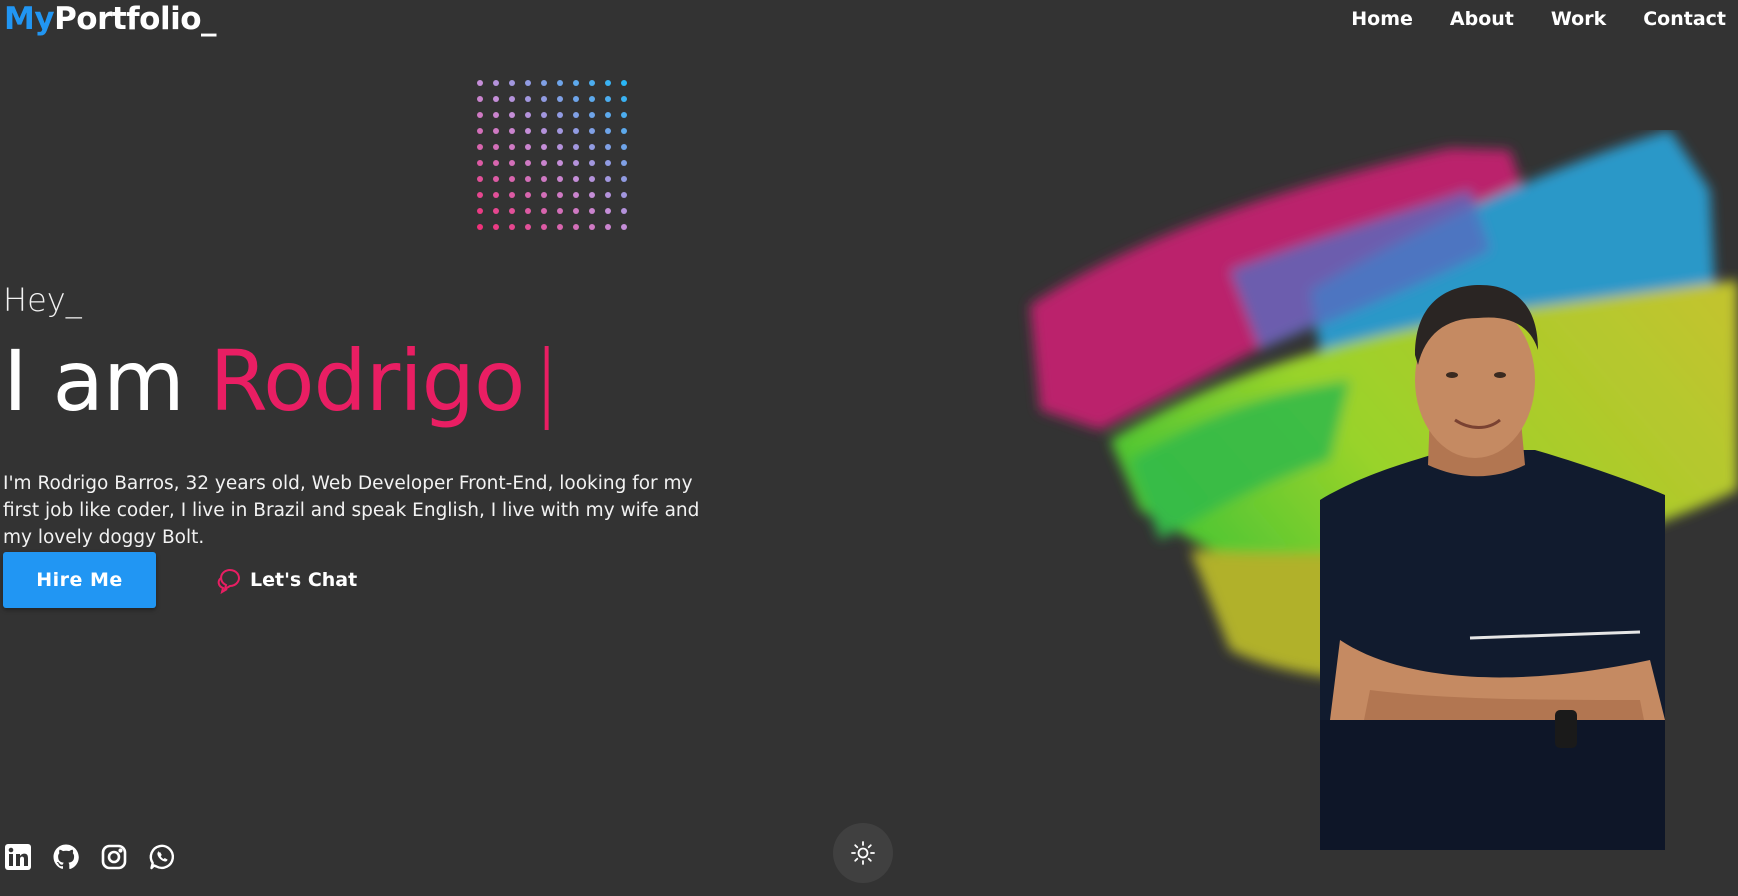 Image resolution: width=1738 pixels, height=896 pixels. I want to click on headline-name: Rodrigo, so click(367, 381).